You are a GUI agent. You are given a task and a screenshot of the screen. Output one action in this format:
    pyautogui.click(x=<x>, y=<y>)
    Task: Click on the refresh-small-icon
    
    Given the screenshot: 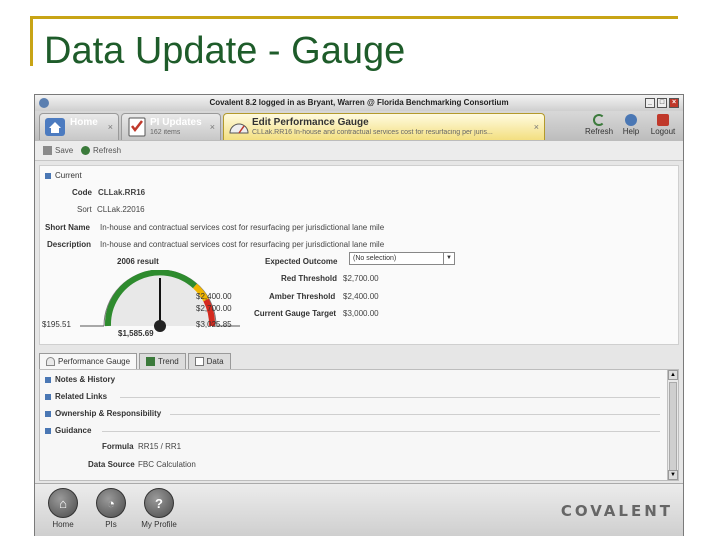 What is the action you would take?
    pyautogui.click(x=85, y=150)
    